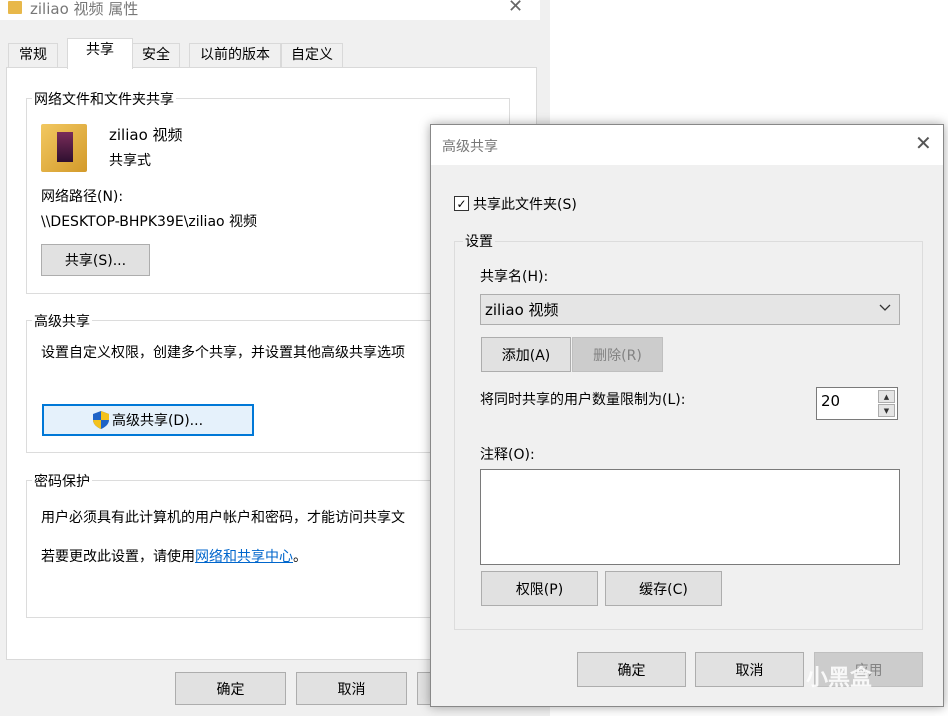  Describe the element at coordinates (839, 678) in the screenshot. I see `watermark-logo: 小黑盒` at that location.